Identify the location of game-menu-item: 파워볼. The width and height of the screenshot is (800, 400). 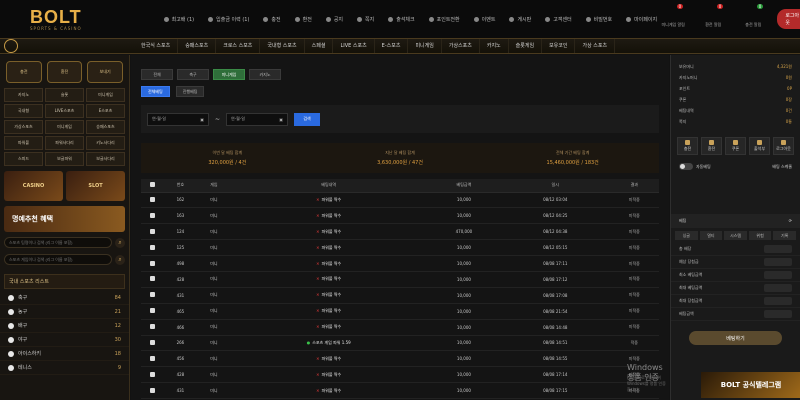
(23, 143).